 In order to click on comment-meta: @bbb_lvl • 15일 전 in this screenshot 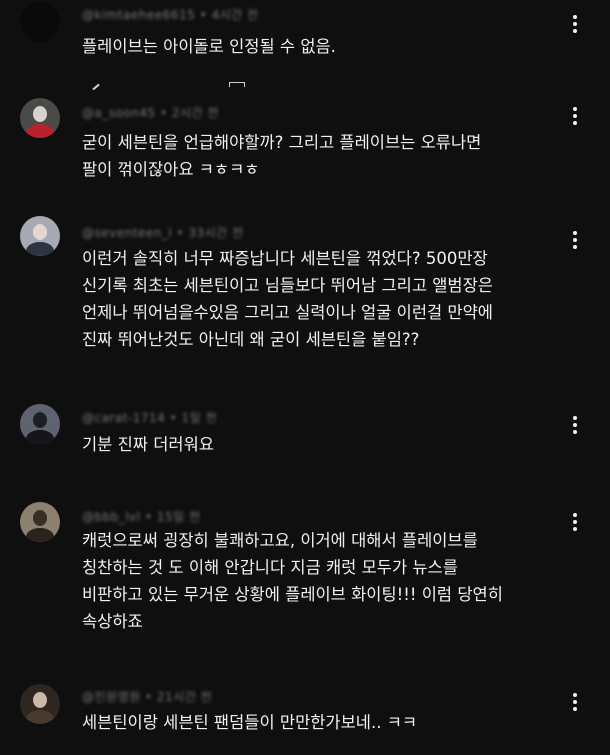, I will do `click(141, 517)`.